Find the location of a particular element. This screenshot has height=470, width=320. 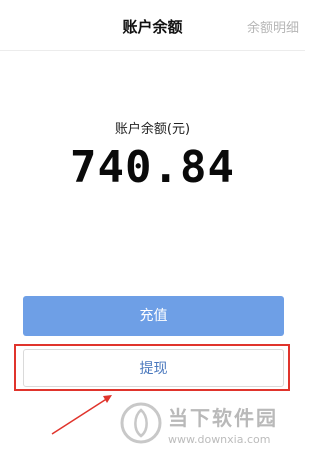

watermark-url: www.downxia.com is located at coordinates (219, 439).